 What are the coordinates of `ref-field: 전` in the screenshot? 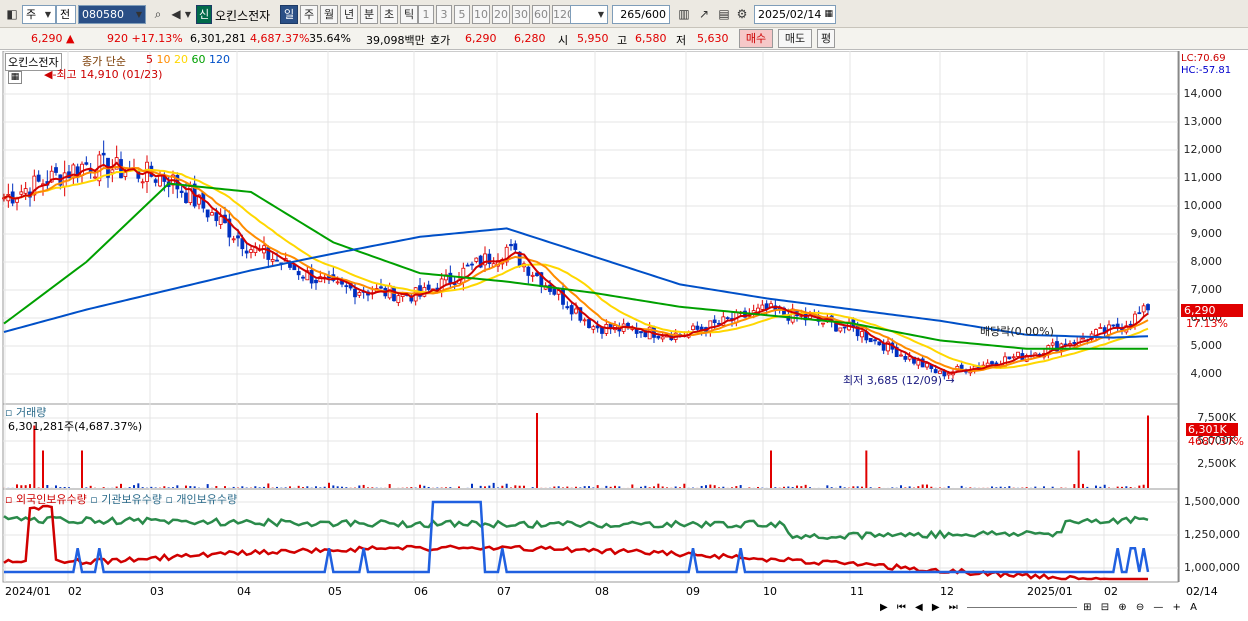 It's located at (66, 14).